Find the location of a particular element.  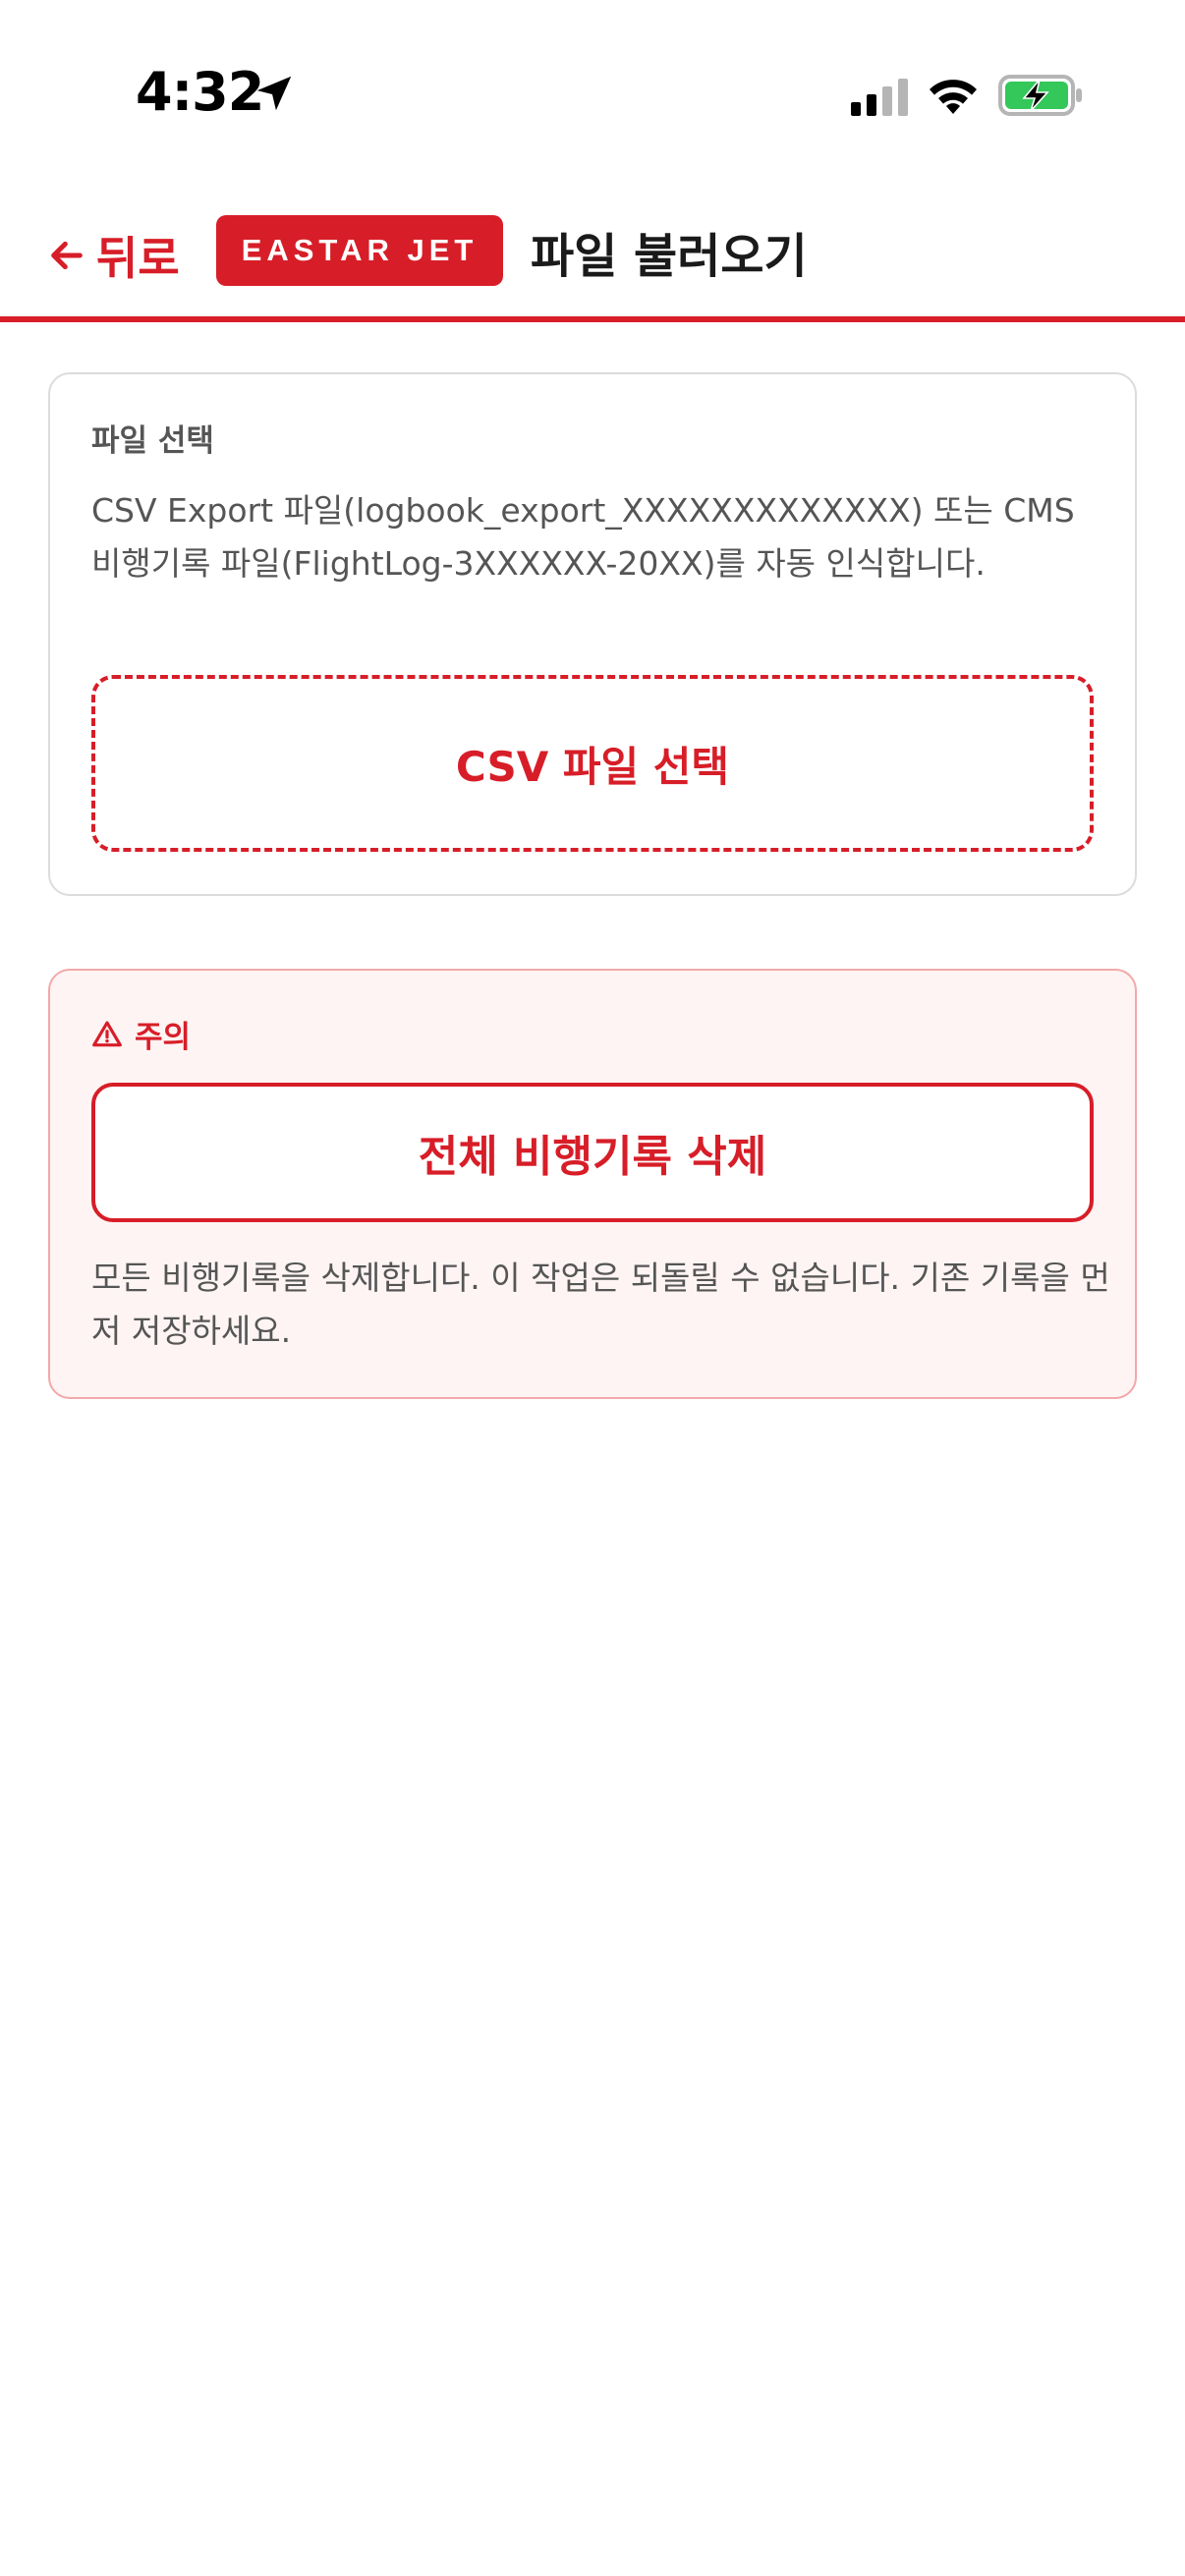

wifi-icon is located at coordinates (954, 97).